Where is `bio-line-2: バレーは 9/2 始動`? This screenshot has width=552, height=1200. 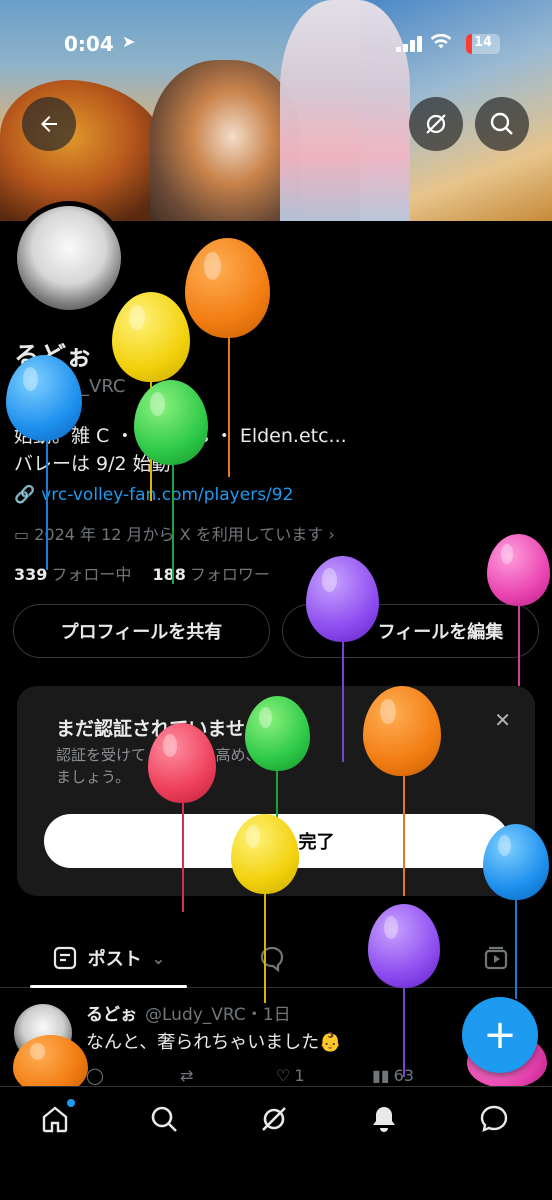 bio-line-2: バレーは 9/2 始動 is located at coordinates (92, 464).